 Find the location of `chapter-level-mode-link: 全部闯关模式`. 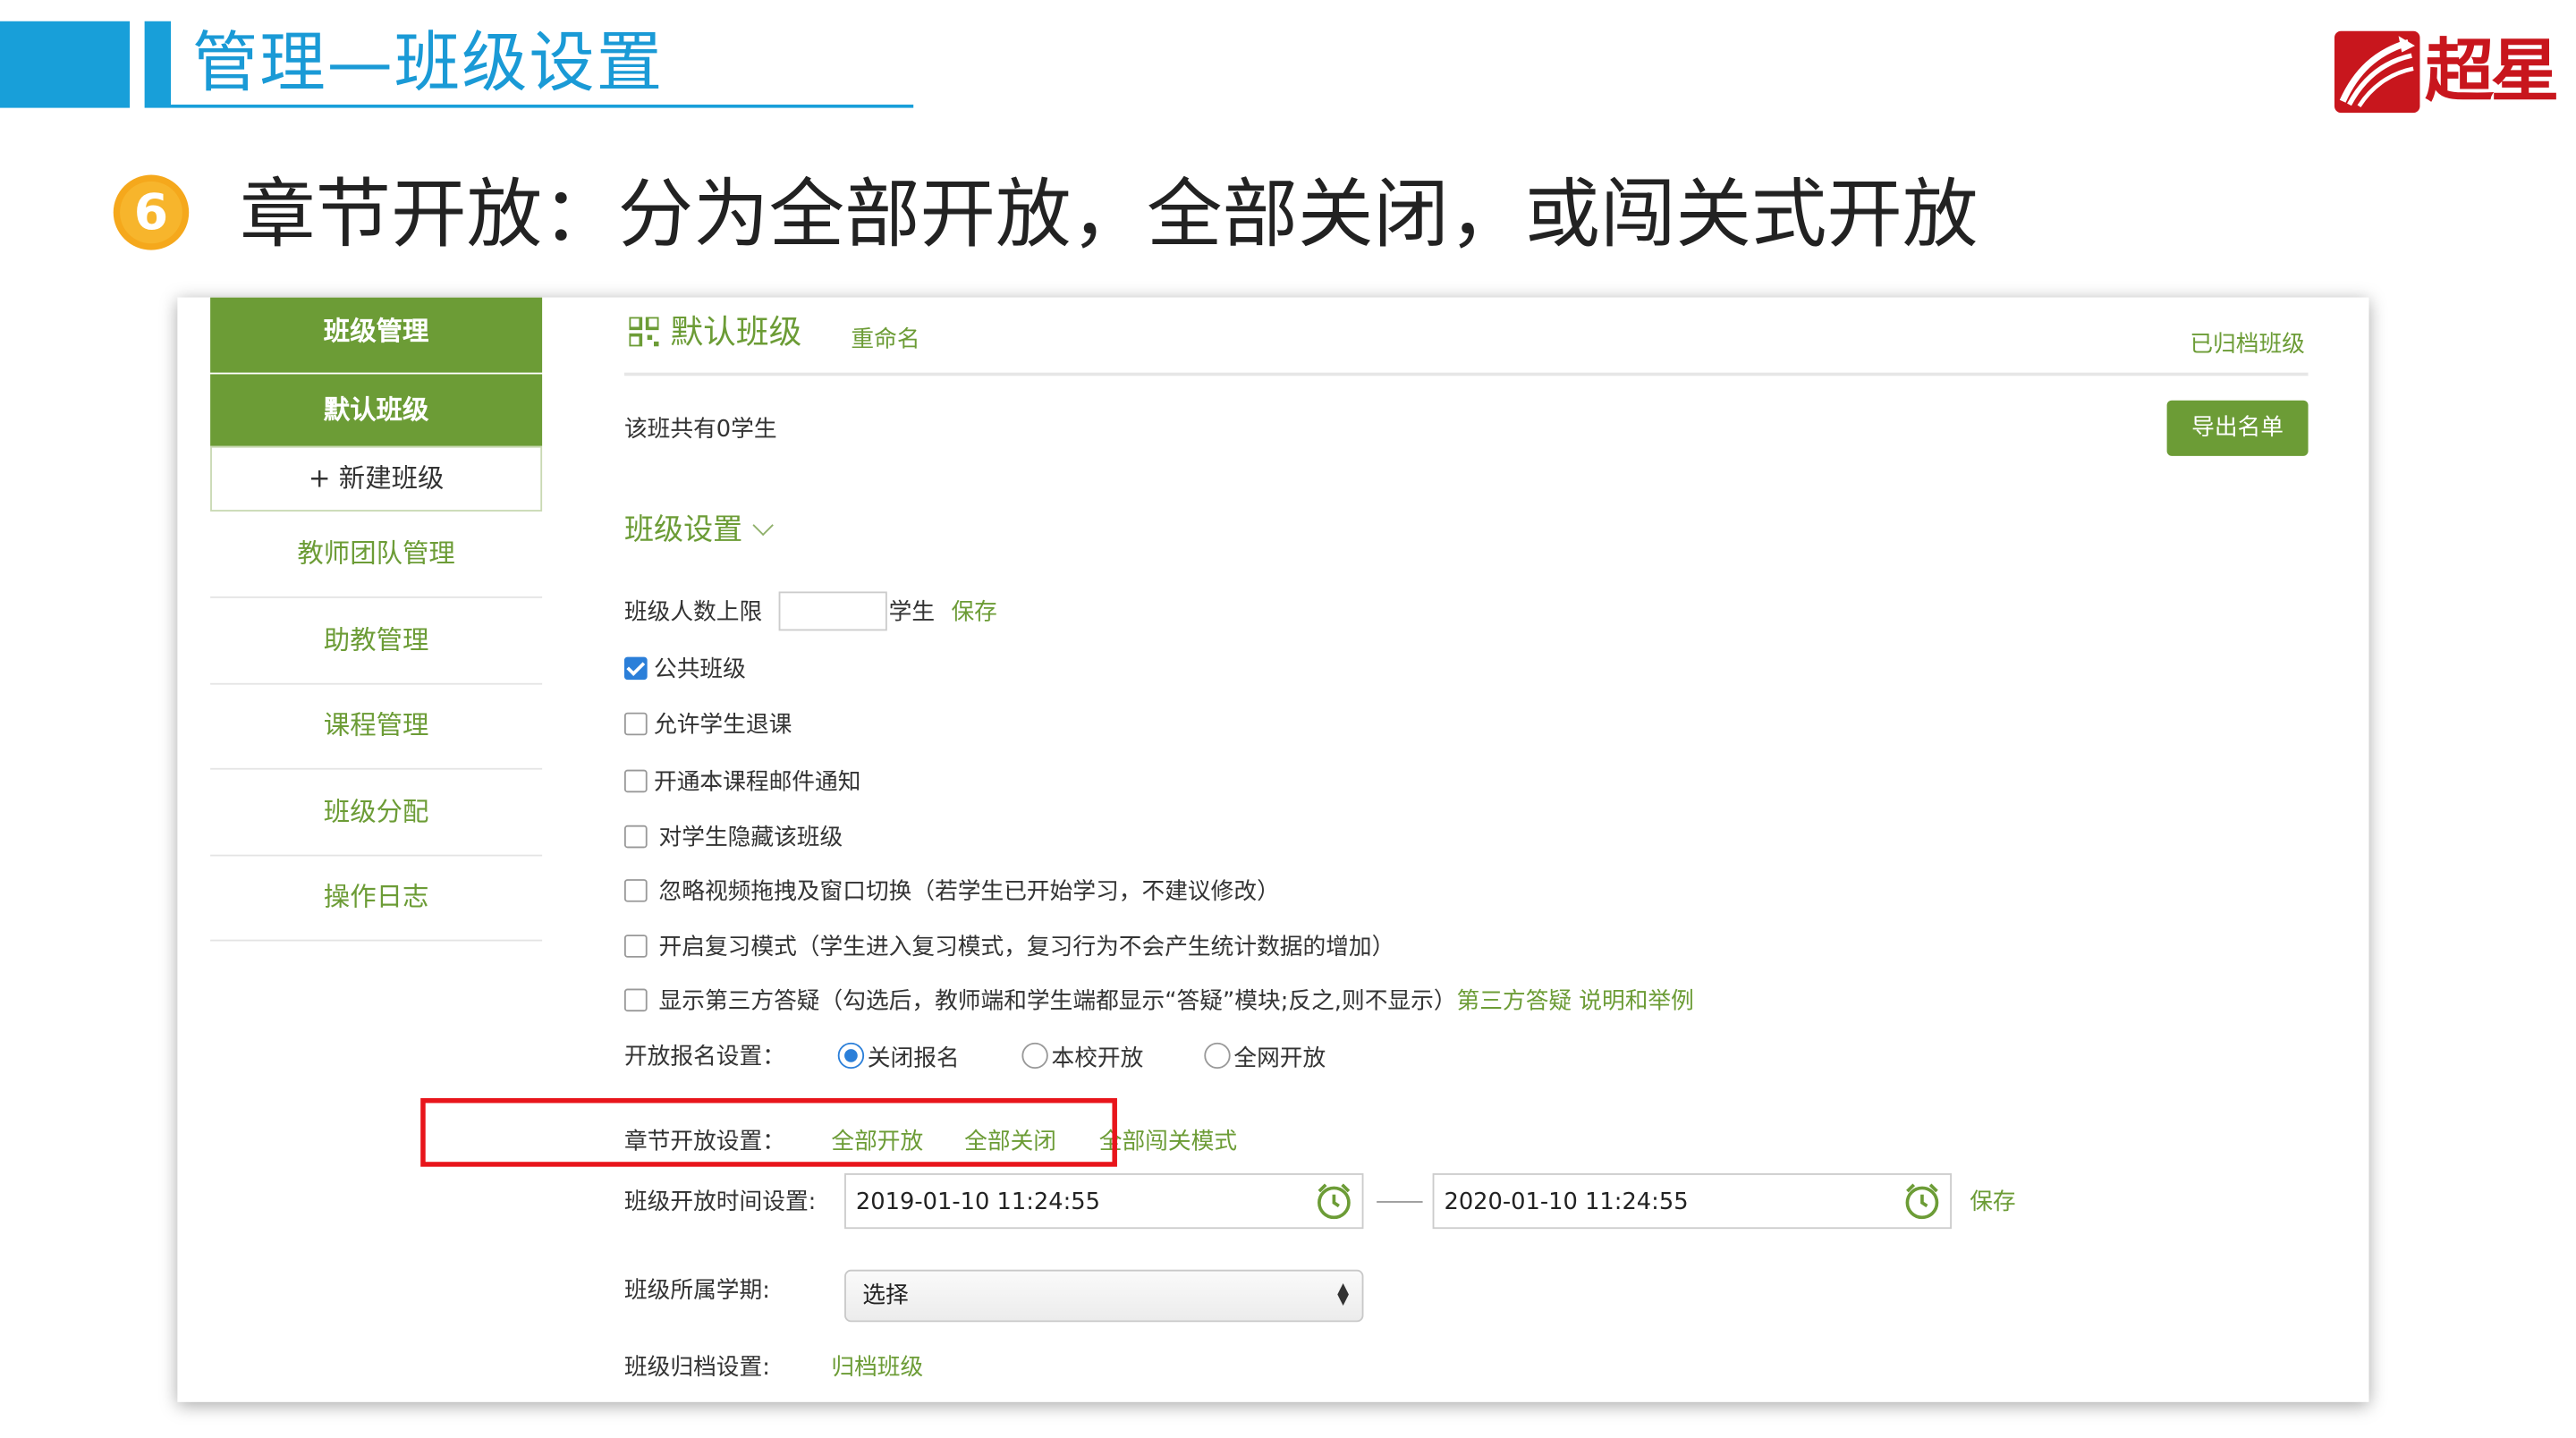

chapter-level-mode-link: 全部闯关模式 is located at coordinates (1168, 1140).